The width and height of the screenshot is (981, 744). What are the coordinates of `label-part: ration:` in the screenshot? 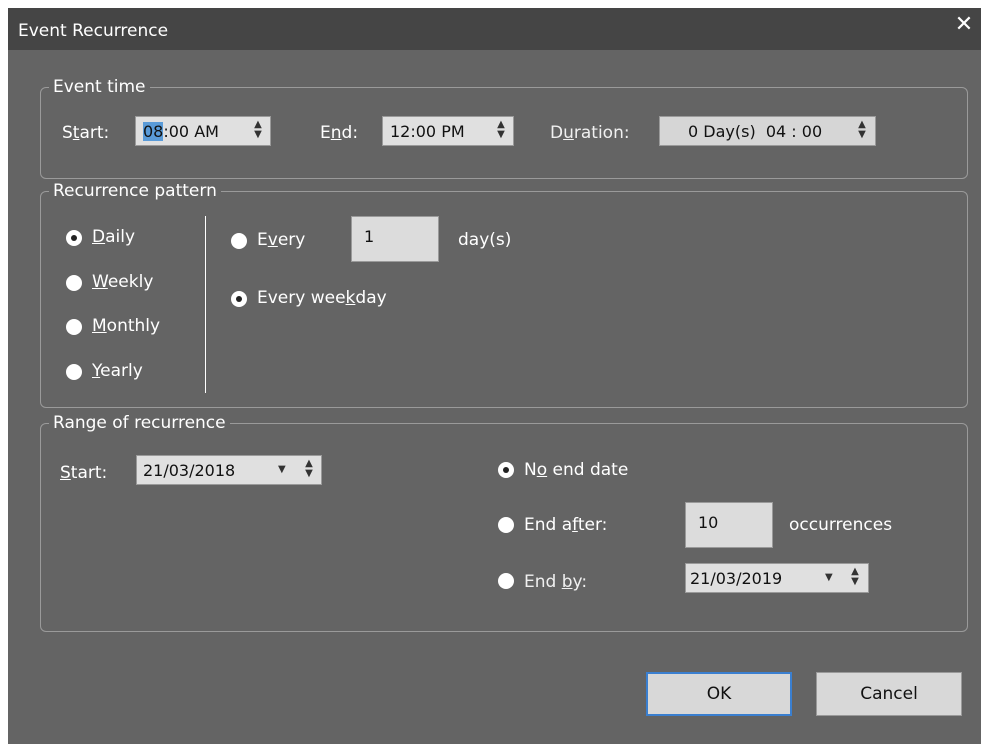 It's located at (601, 133).